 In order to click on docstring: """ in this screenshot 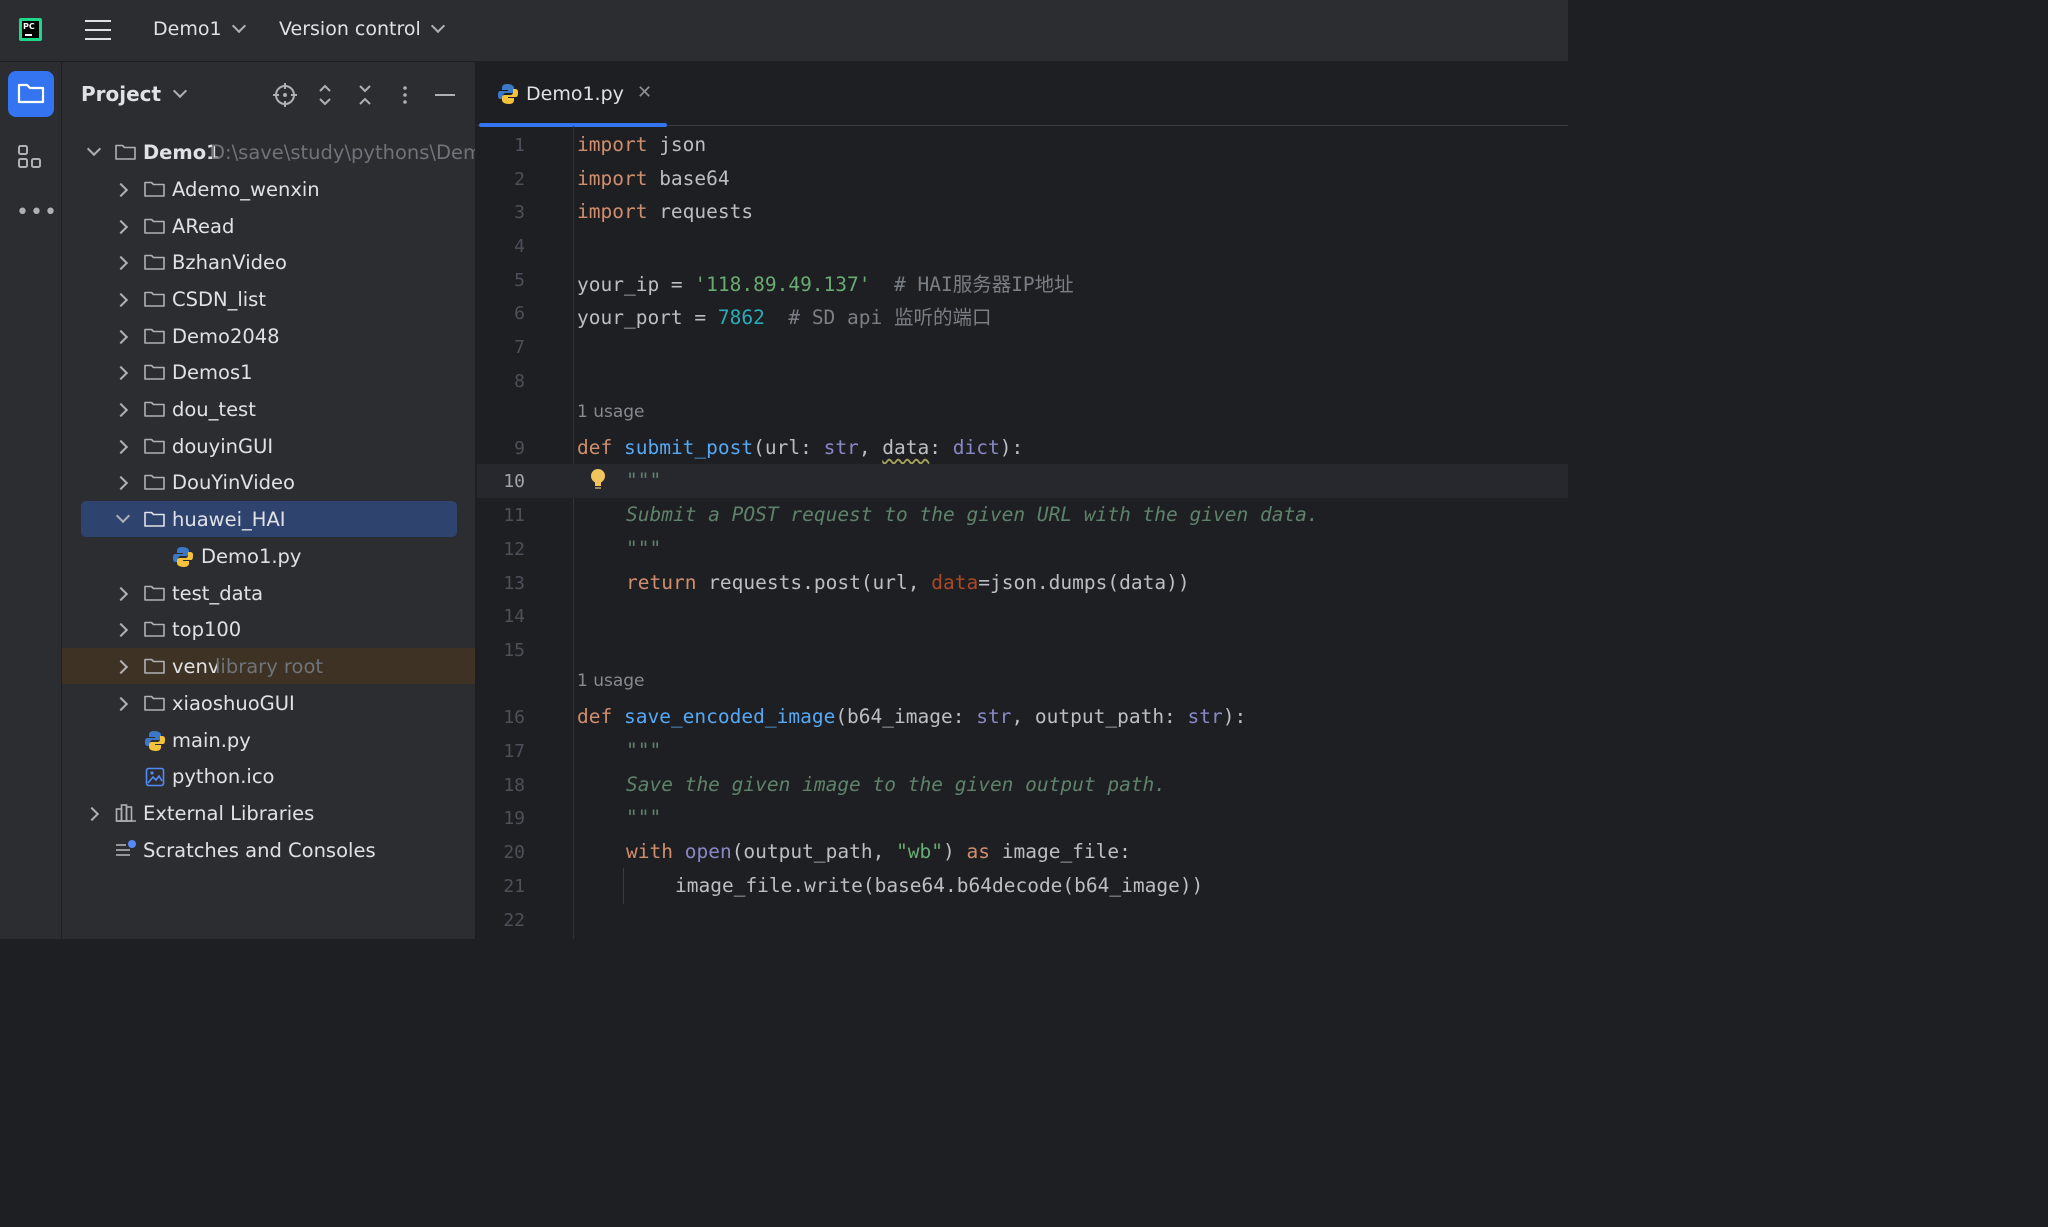, I will do `click(644, 750)`.